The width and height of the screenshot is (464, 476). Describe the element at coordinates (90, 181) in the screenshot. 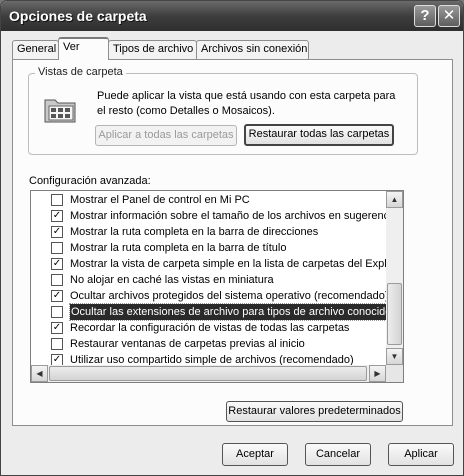

I see `advanced-settings-label: Configuración avanzada:` at that location.